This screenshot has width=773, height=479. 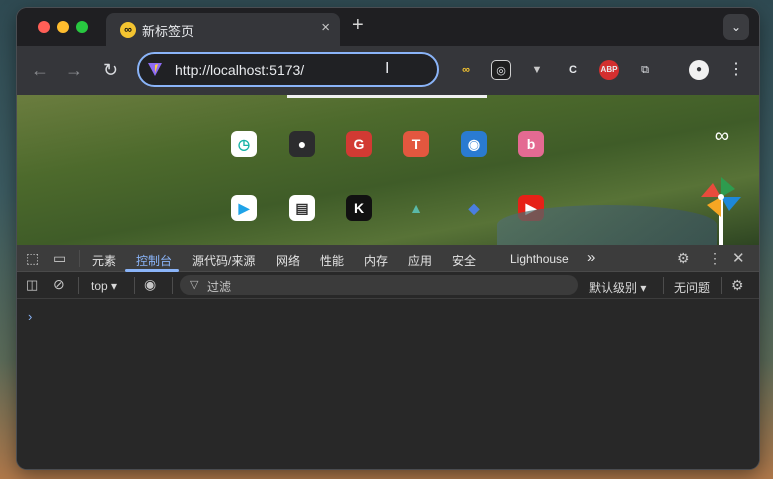 What do you see at coordinates (223, 29) in the screenshot?
I see `tab-new-tab: ∞ 新标签页 ×` at bounding box center [223, 29].